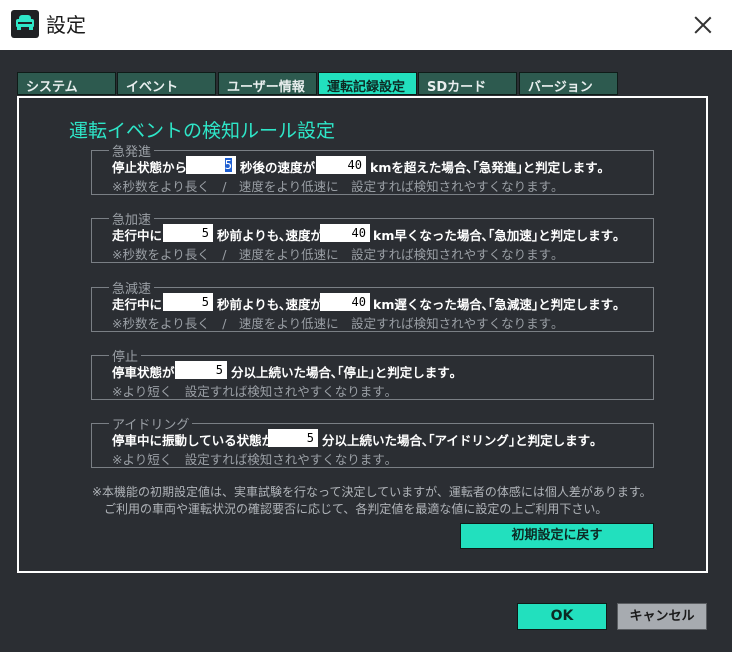 The height and width of the screenshot is (652, 732). Describe the element at coordinates (270, 304) in the screenshot. I see `sudden-decel-text2: 秒前よりも､速度が` at that location.